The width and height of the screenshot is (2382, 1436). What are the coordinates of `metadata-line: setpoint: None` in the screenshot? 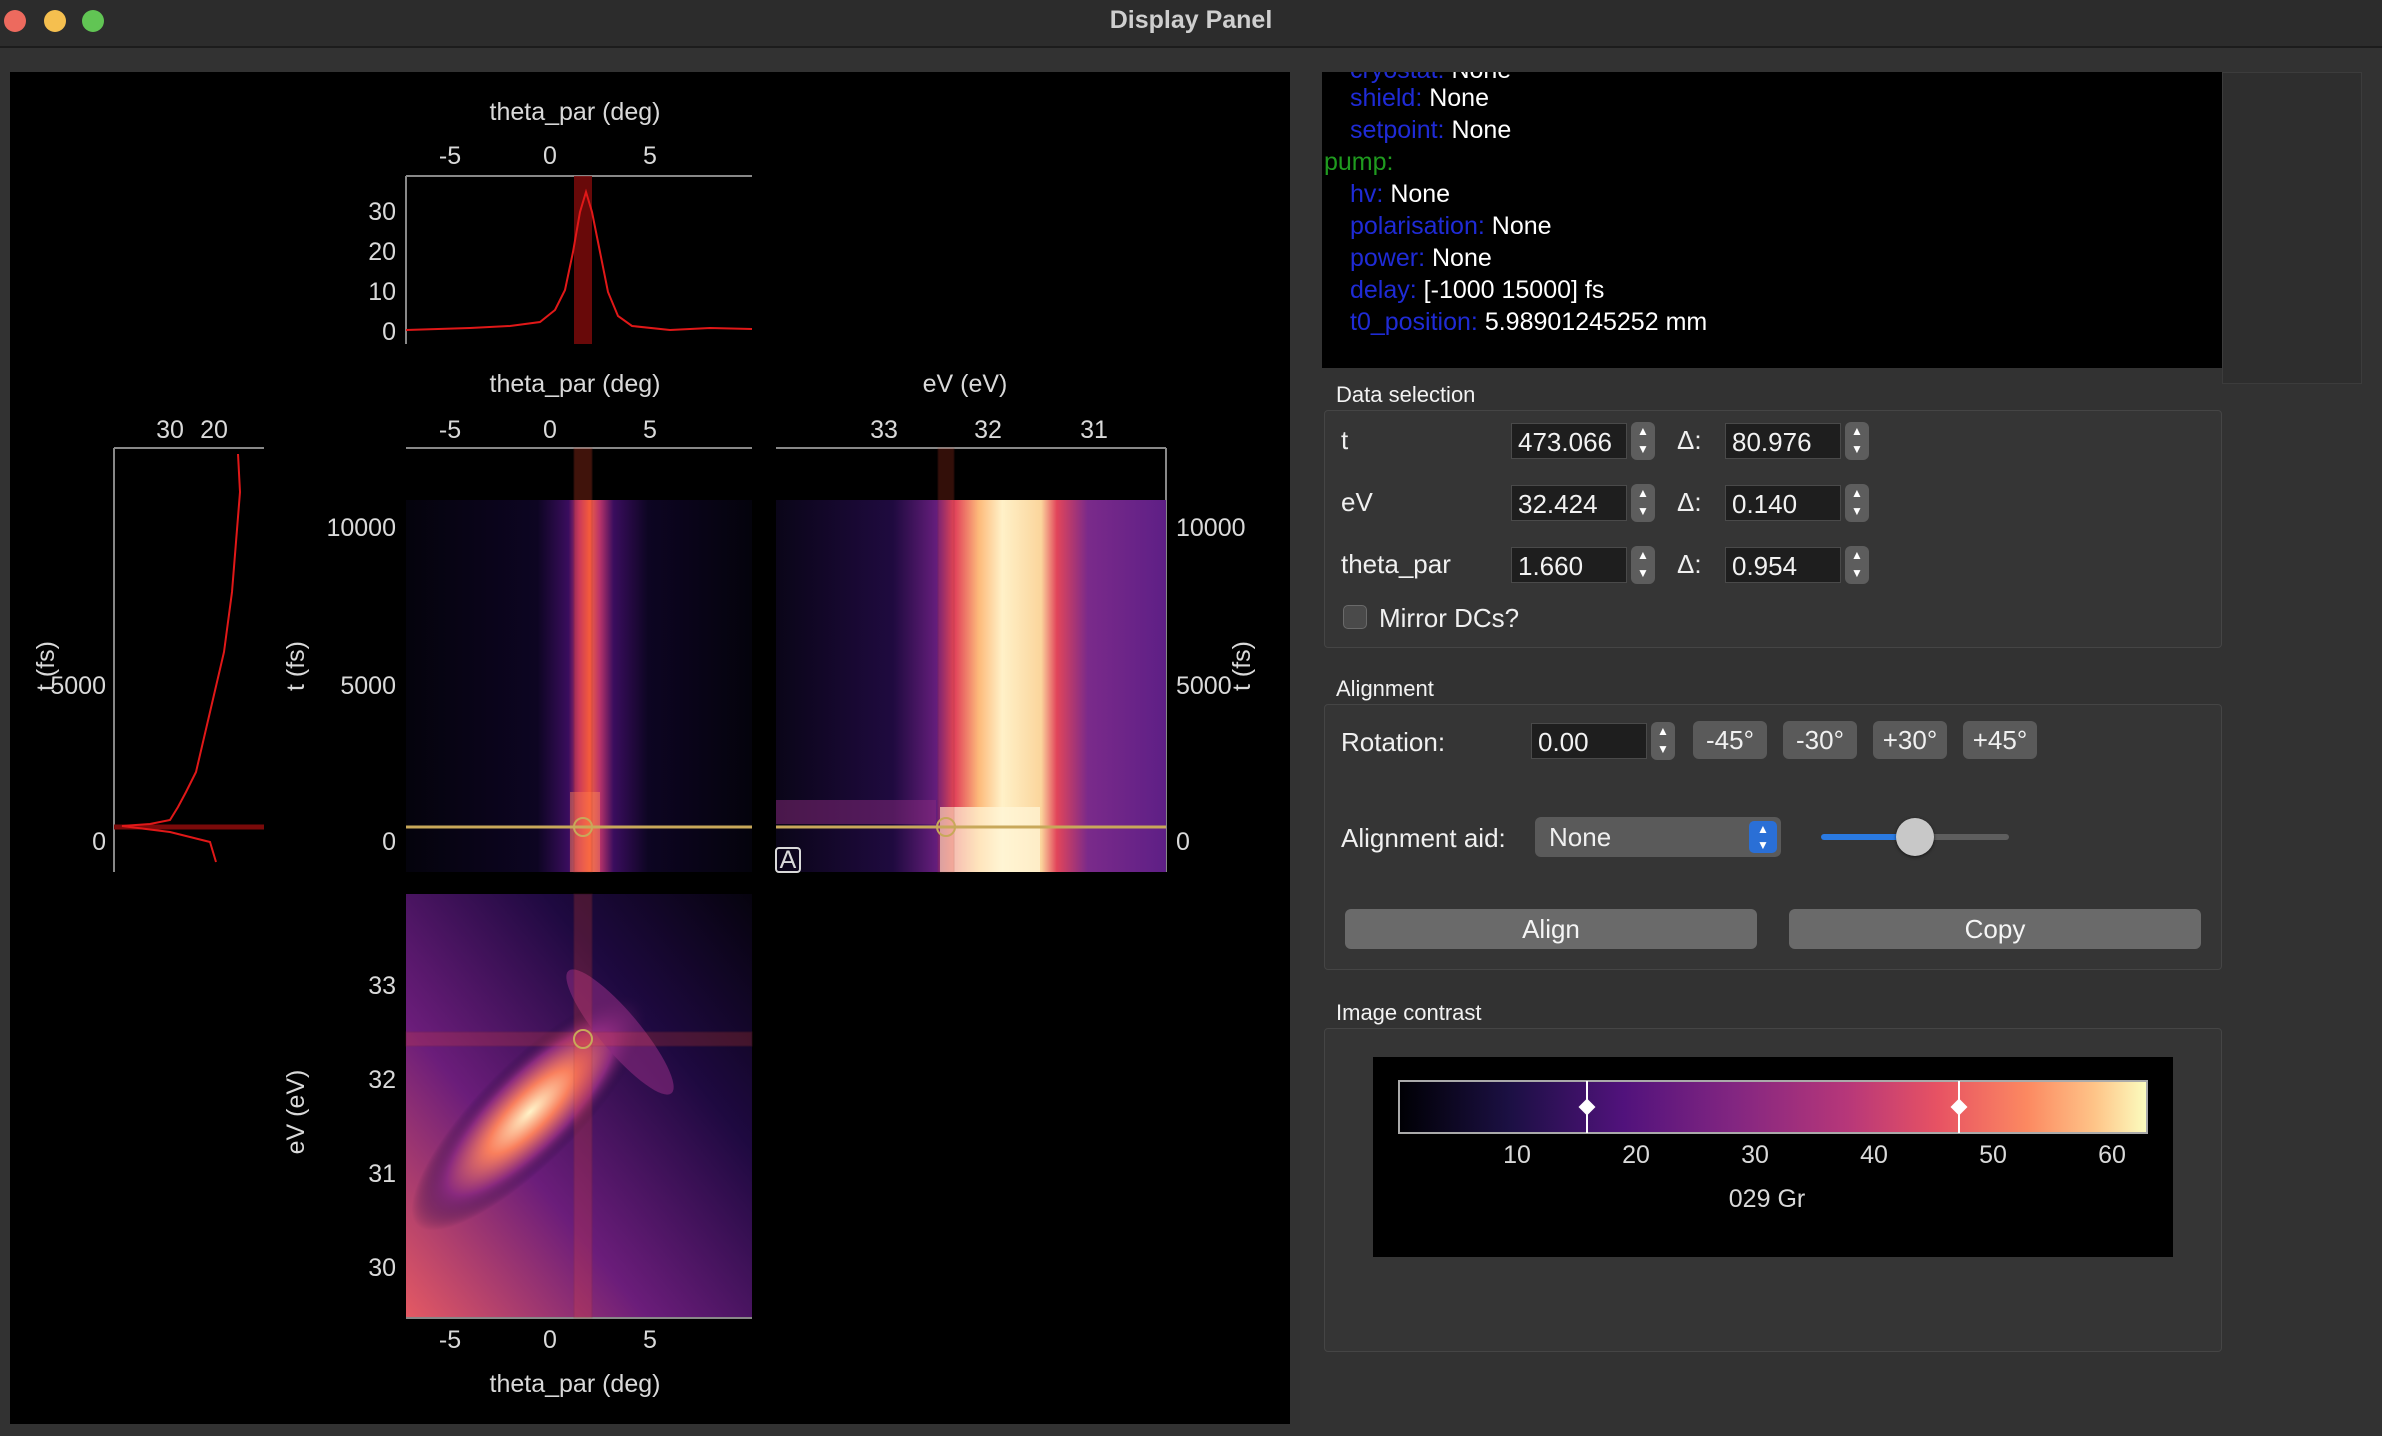 It's located at (1431, 130).